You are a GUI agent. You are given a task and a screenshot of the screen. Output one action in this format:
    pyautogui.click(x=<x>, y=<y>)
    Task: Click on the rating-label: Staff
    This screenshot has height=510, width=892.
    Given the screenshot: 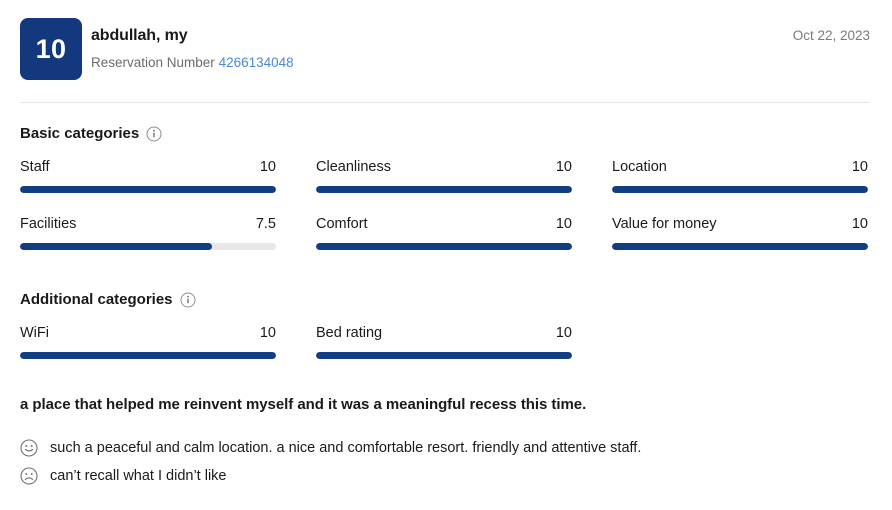 What is the action you would take?
    pyautogui.click(x=35, y=167)
    